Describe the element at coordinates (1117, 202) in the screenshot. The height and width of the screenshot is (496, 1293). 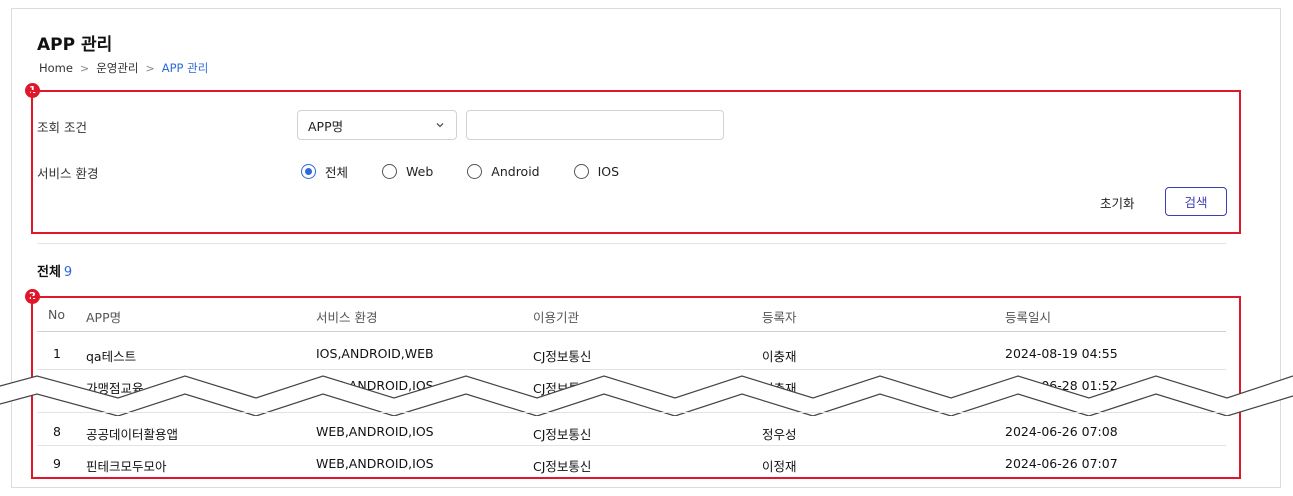
I see `reset-button: 초기화` at that location.